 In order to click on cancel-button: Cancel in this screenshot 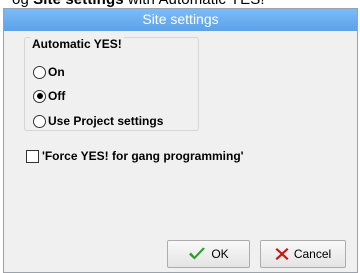, I will do `click(303, 254)`.